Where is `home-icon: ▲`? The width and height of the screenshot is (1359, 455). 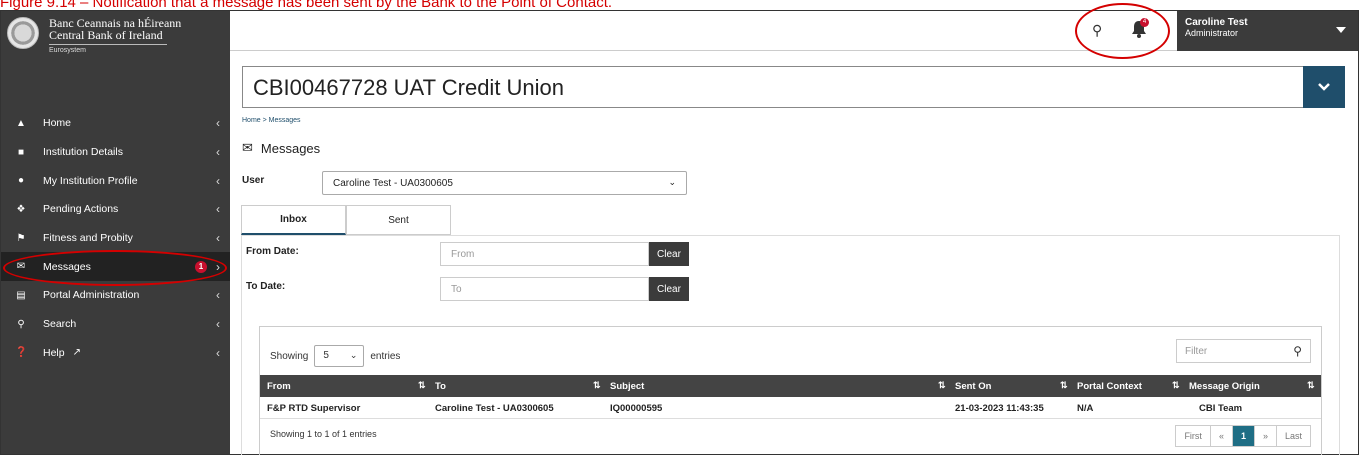
home-icon: ▲ is located at coordinates (21, 123).